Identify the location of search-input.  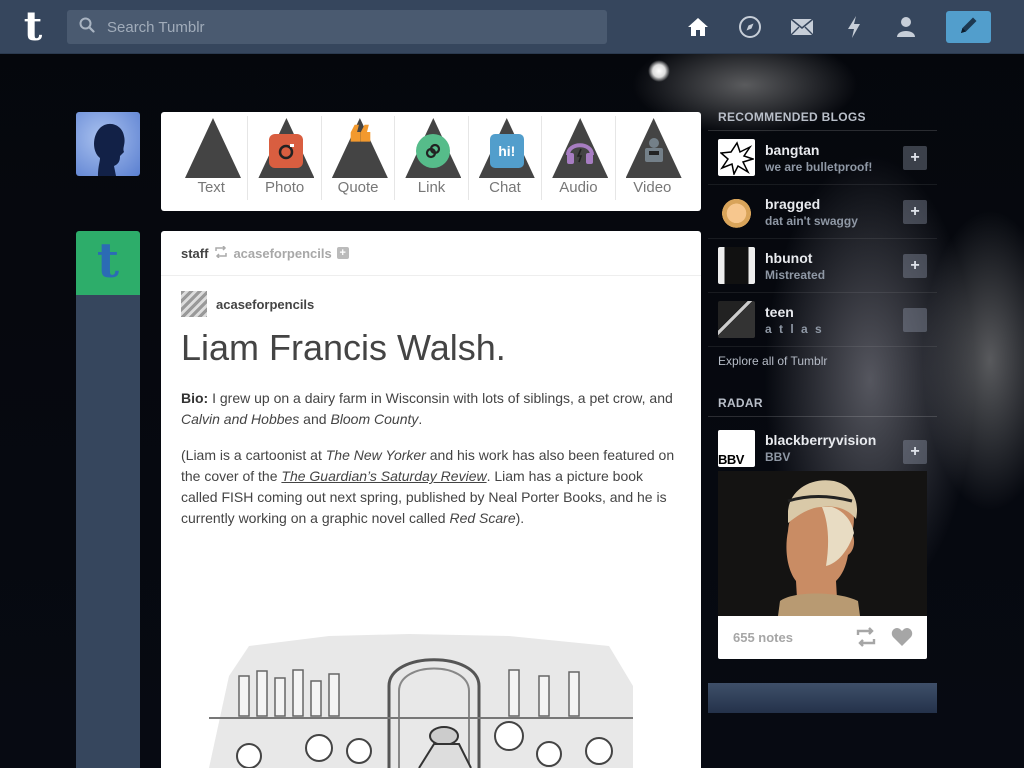
(357, 27).